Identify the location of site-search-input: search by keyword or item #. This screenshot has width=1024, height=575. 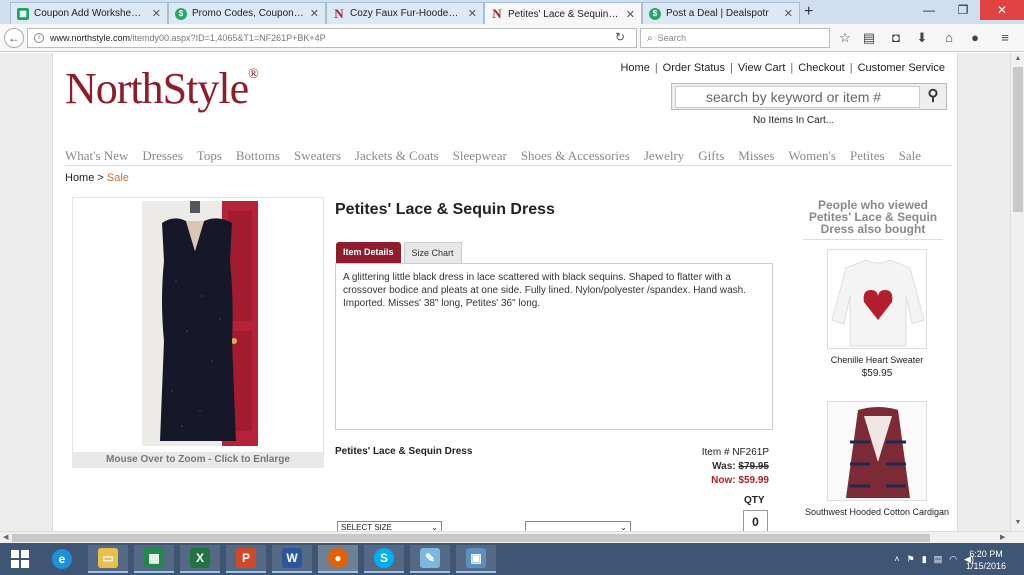
(797, 96).